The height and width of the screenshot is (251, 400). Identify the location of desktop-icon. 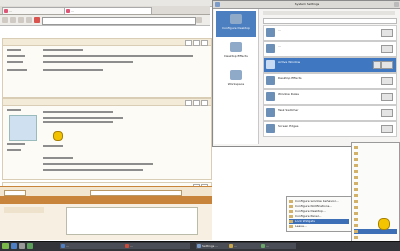
(236, 19).